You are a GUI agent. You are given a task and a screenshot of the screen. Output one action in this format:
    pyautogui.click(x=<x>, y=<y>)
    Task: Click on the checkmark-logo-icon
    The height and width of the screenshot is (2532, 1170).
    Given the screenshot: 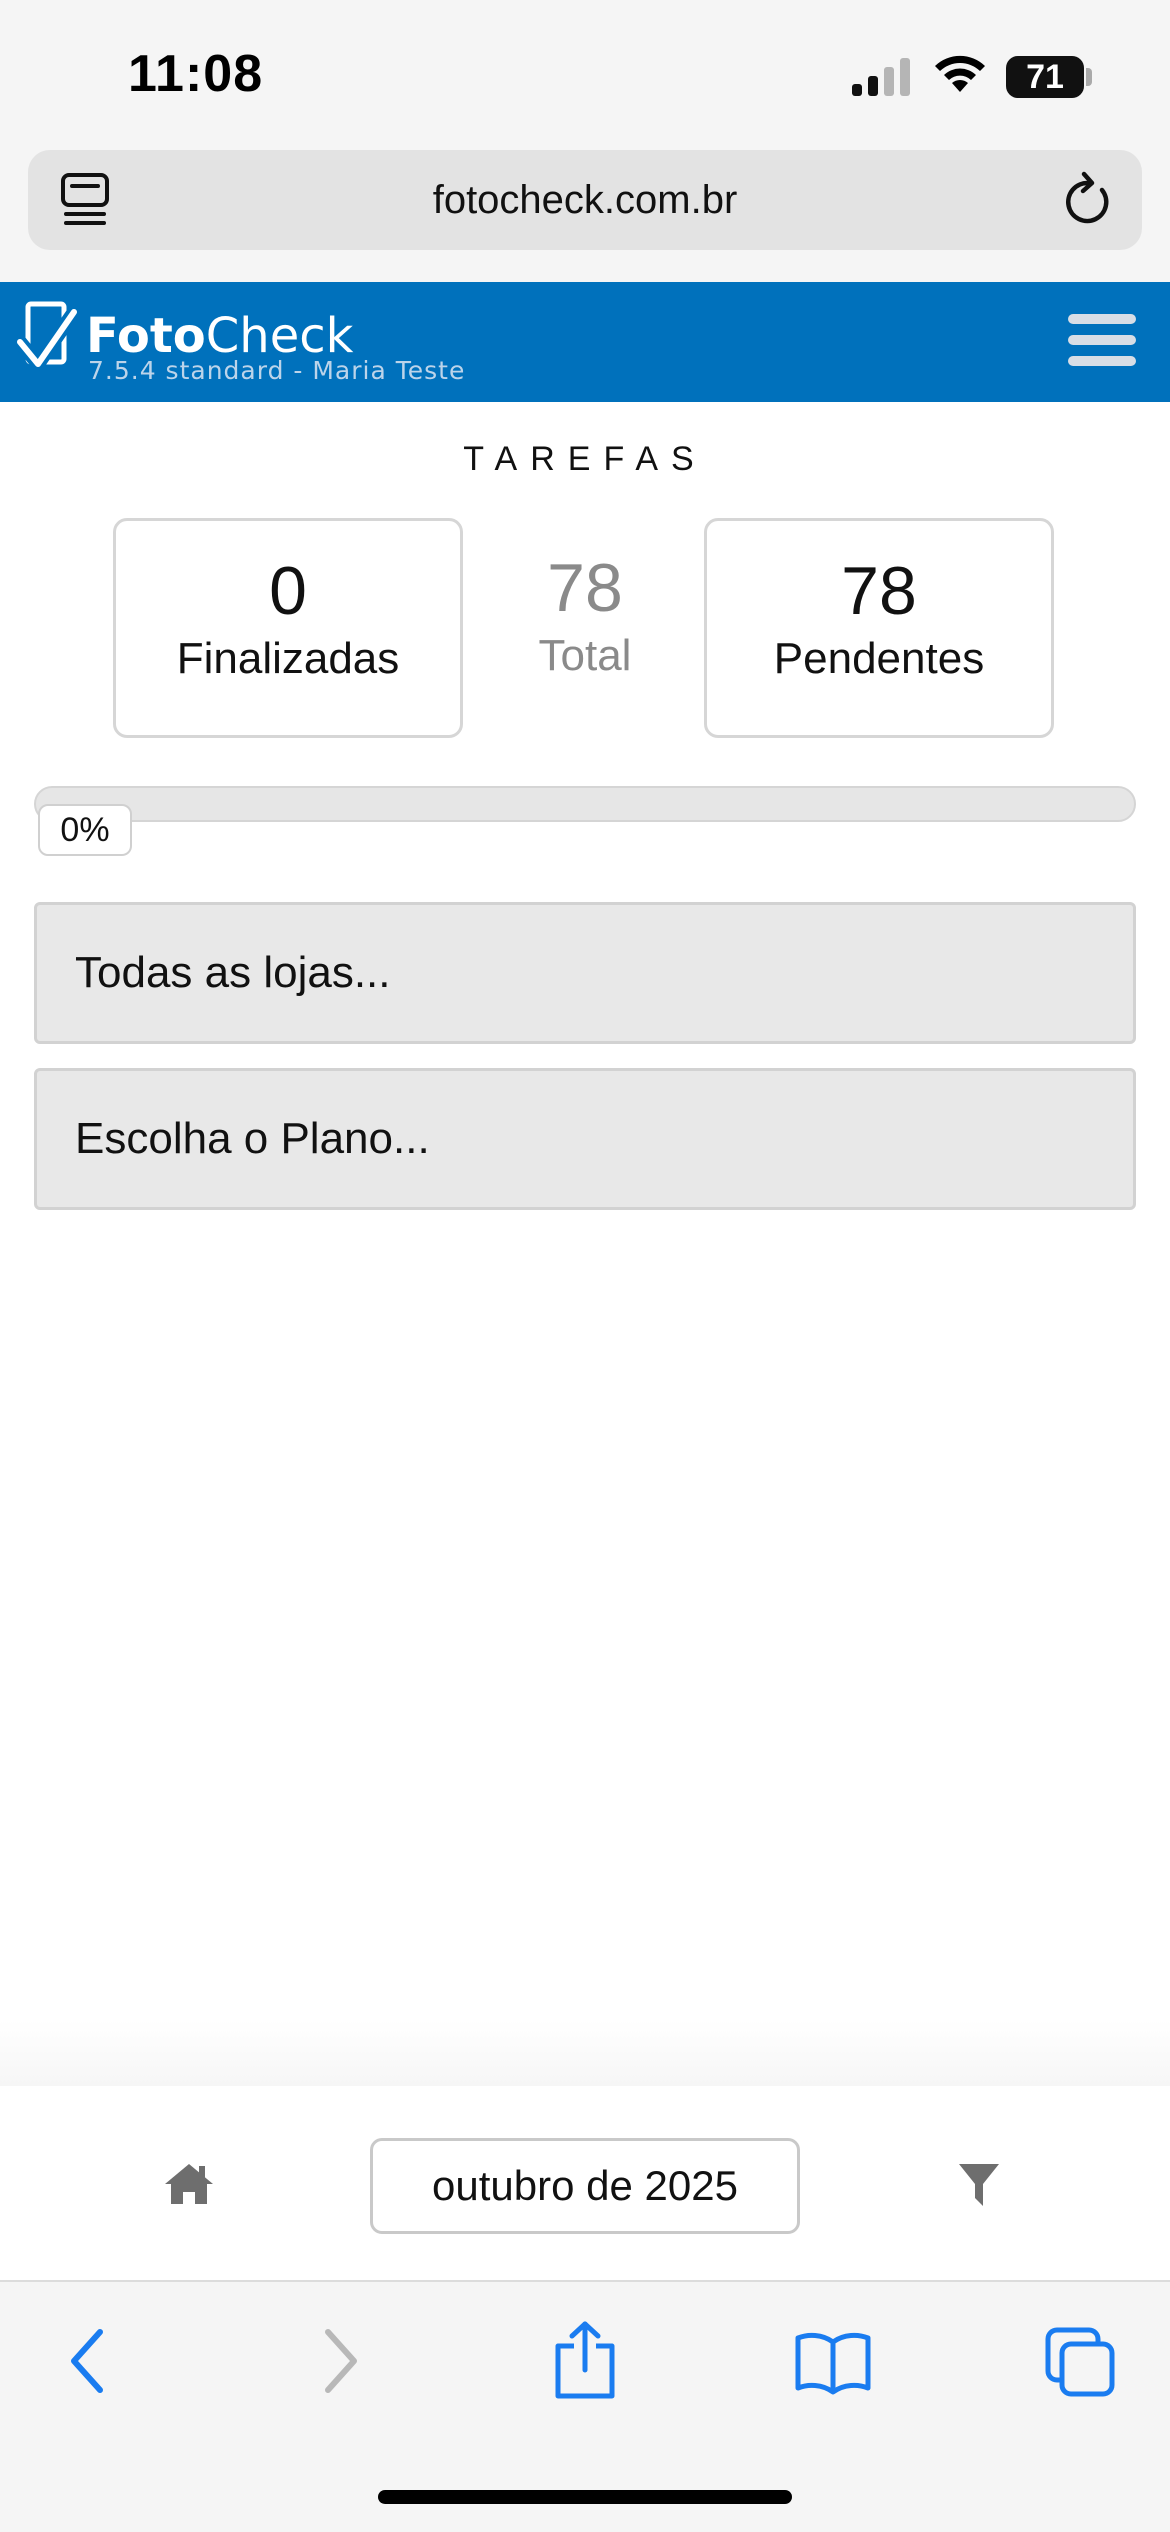 What is the action you would take?
    pyautogui.click(x=47, y=339)
    